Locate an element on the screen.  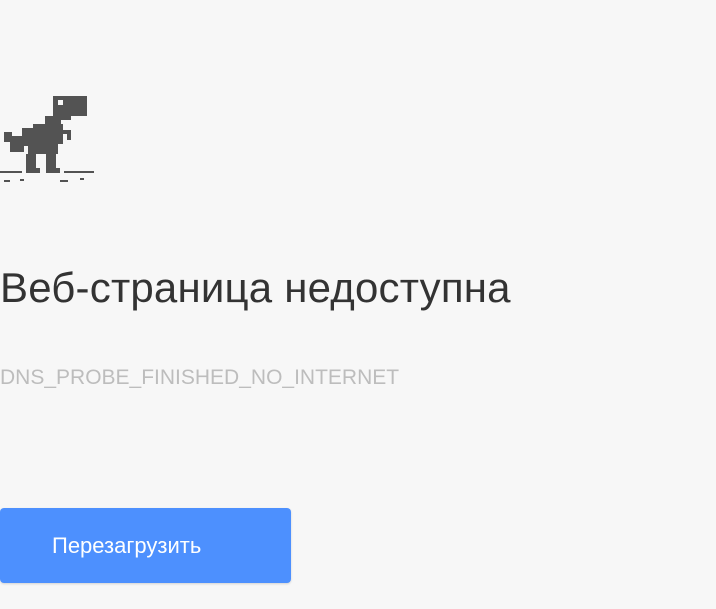
offline-dino-icon is located at coordinates (50, 142).